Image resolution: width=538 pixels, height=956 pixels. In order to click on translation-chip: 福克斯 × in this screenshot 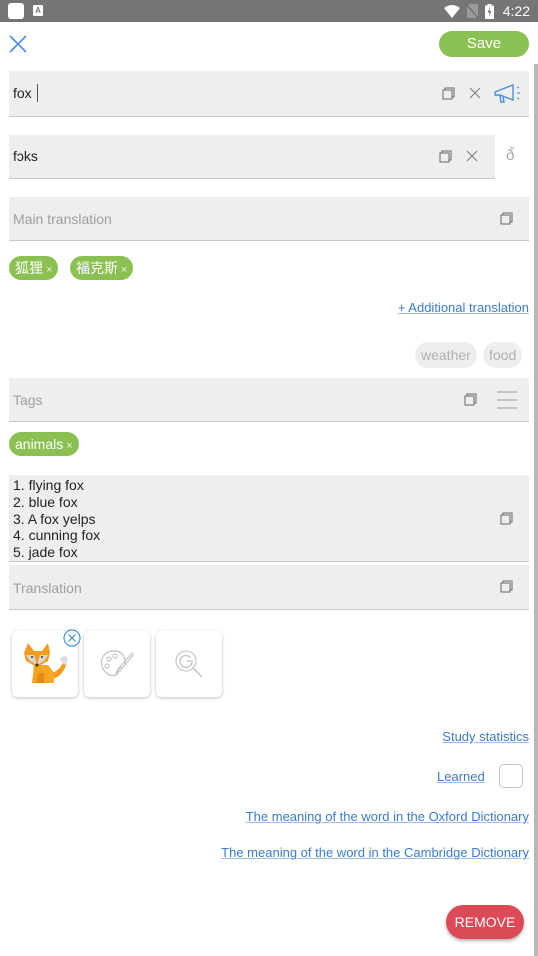, I will do `click(102, 268)`.